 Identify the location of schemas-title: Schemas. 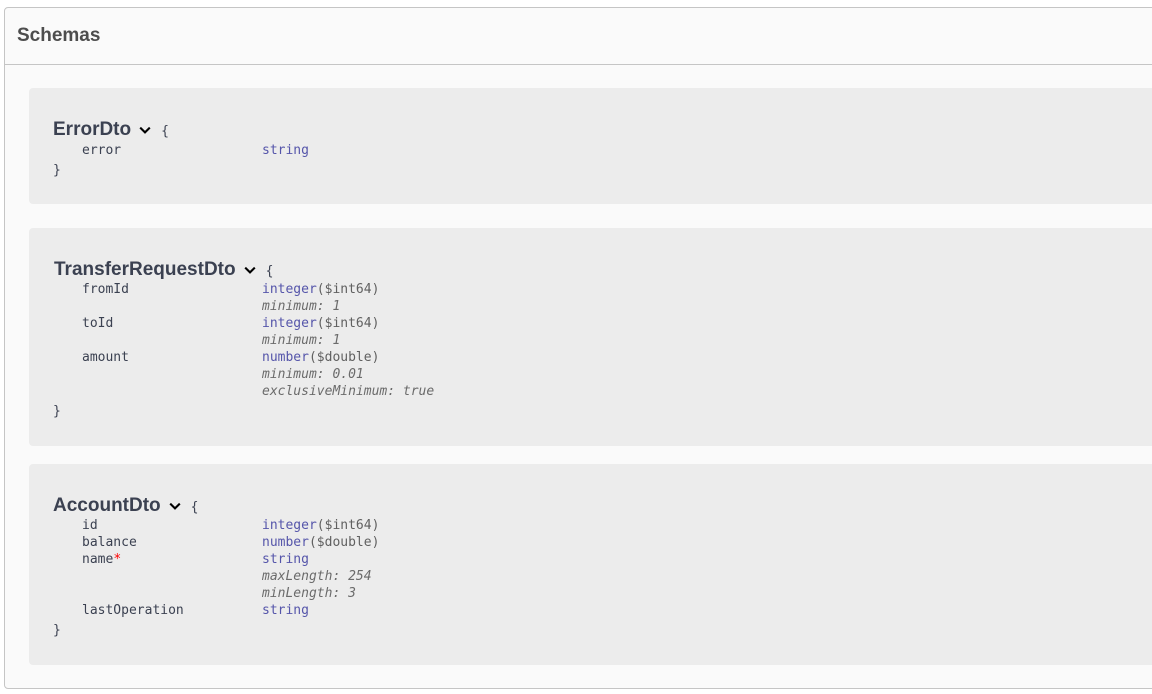
(59, 35).